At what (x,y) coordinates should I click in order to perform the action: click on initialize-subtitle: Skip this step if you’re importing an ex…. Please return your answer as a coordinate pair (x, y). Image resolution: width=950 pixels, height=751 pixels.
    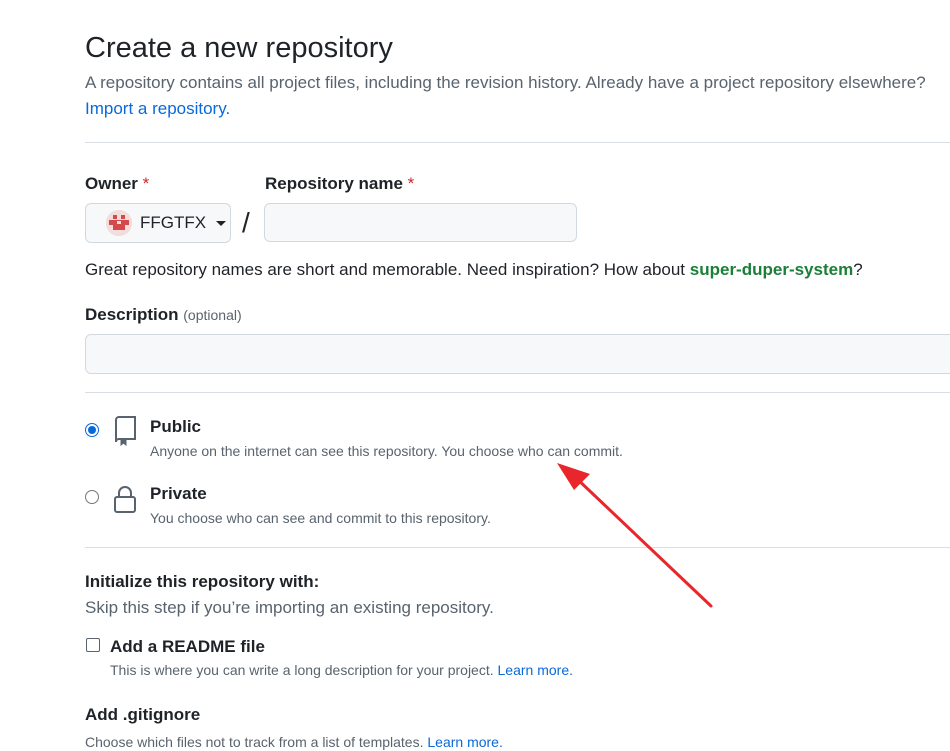
    Looking at the image, I should click on (289, 607).